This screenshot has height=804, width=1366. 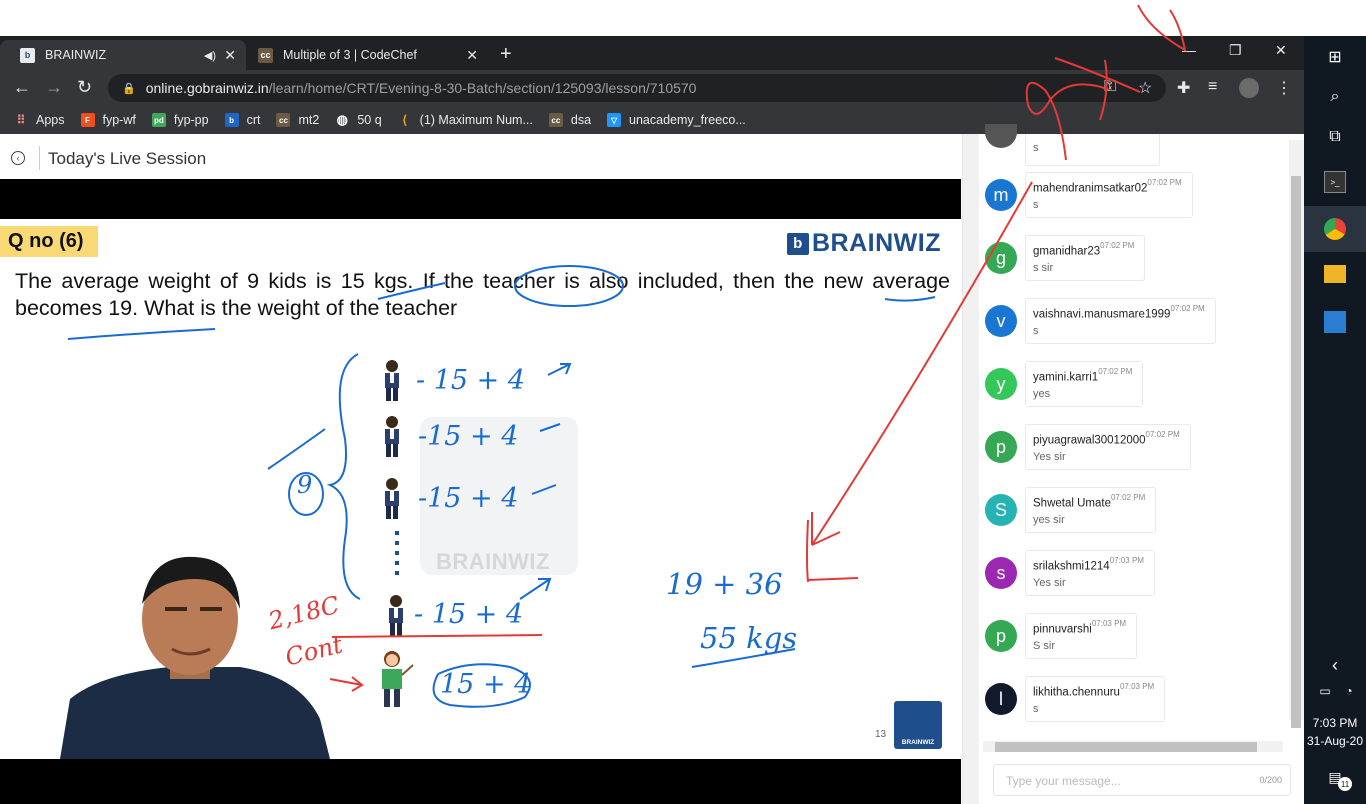 What do you see at coordinates (123, 55) in the screenshot?
I see `tab-brainwiz: b BRAINWIZ ◀) ✕` at bounding box center [123, 55].